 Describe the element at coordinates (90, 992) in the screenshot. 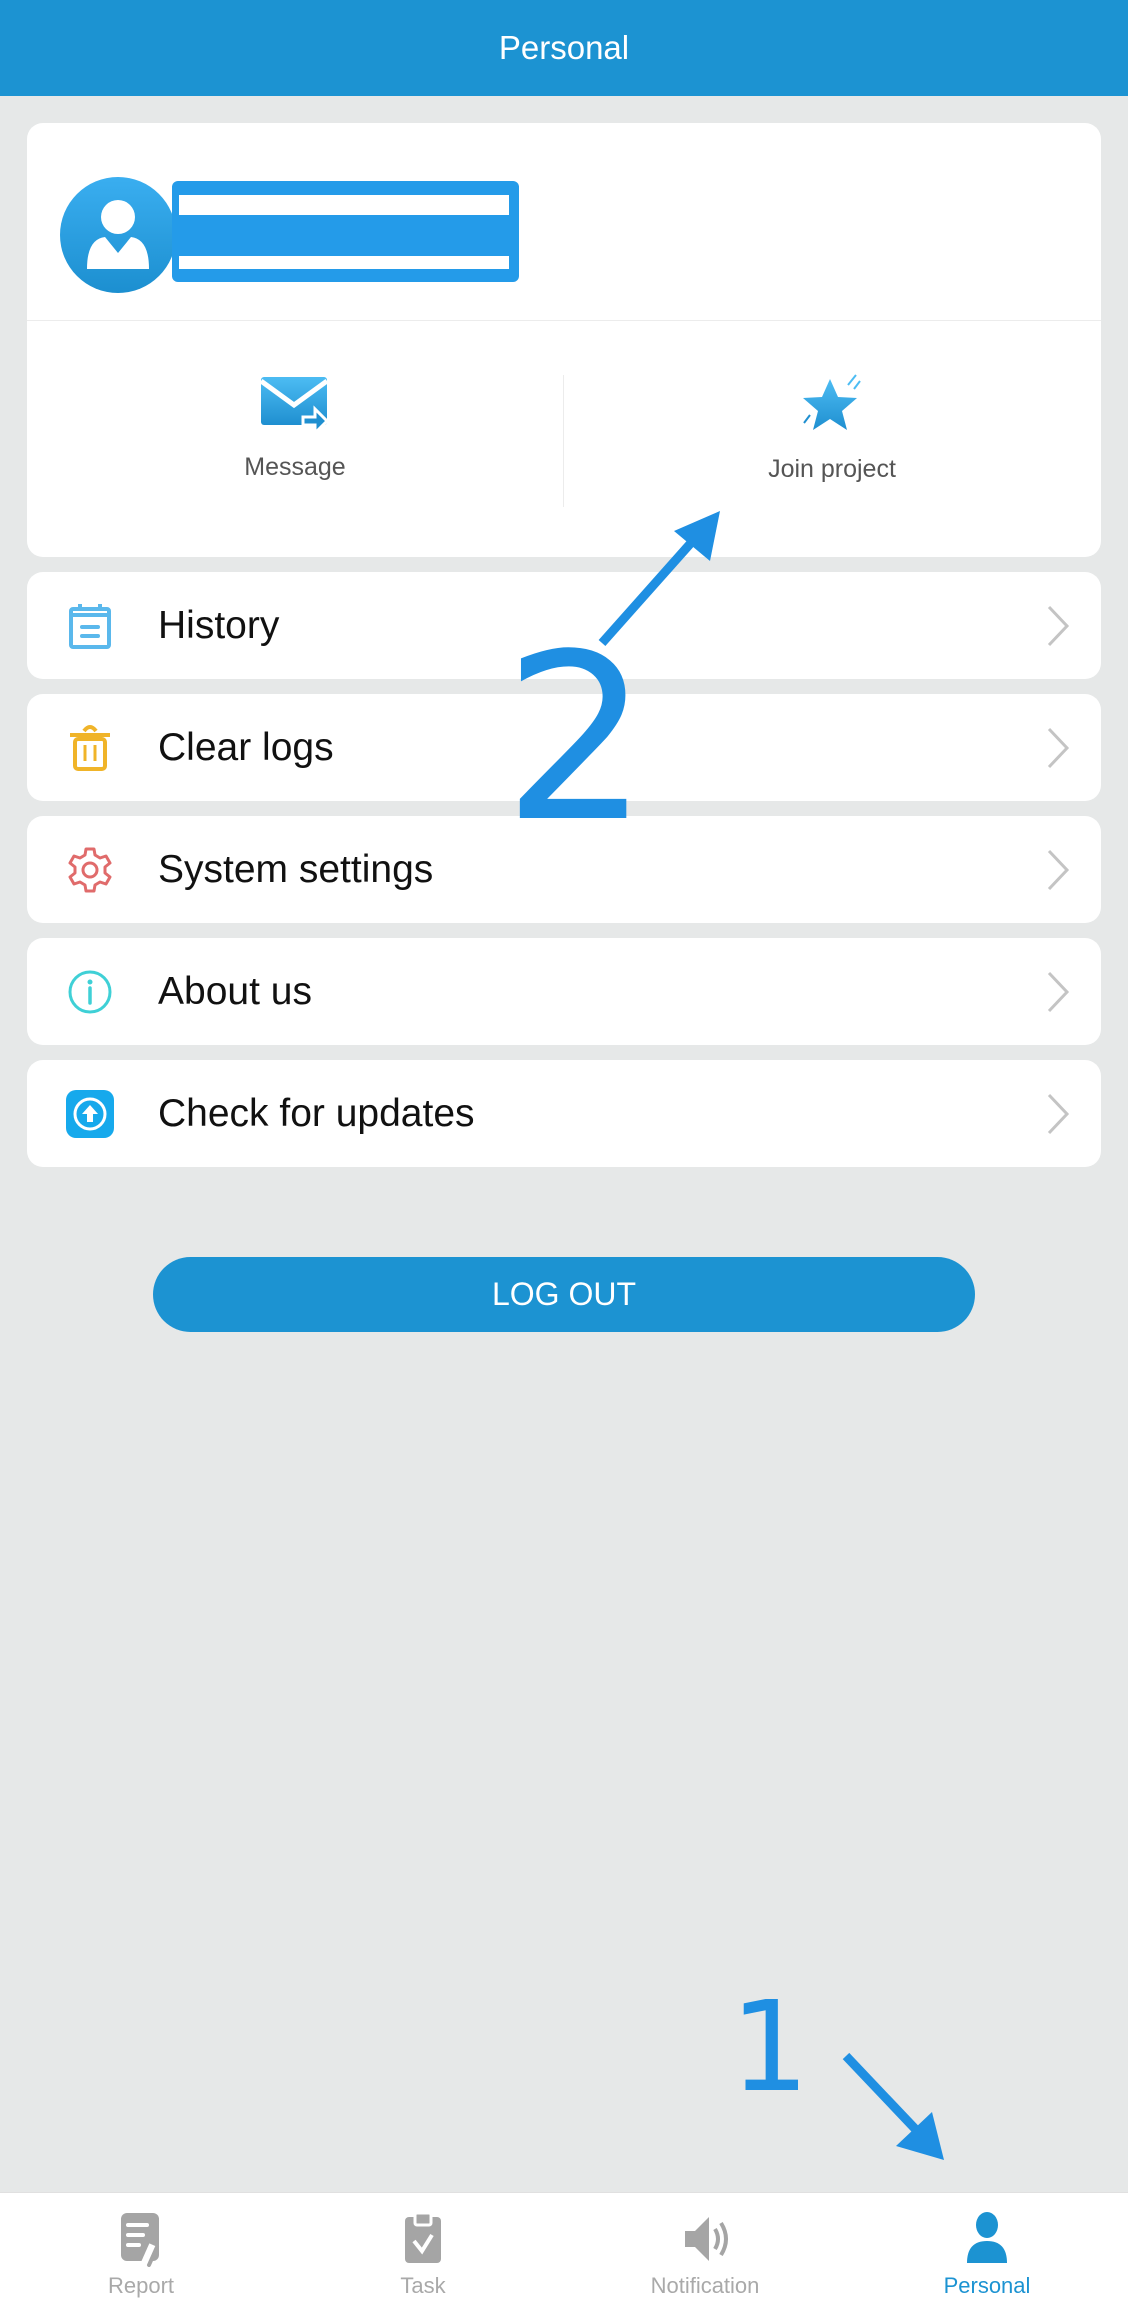

I see `info-icon` at that location.